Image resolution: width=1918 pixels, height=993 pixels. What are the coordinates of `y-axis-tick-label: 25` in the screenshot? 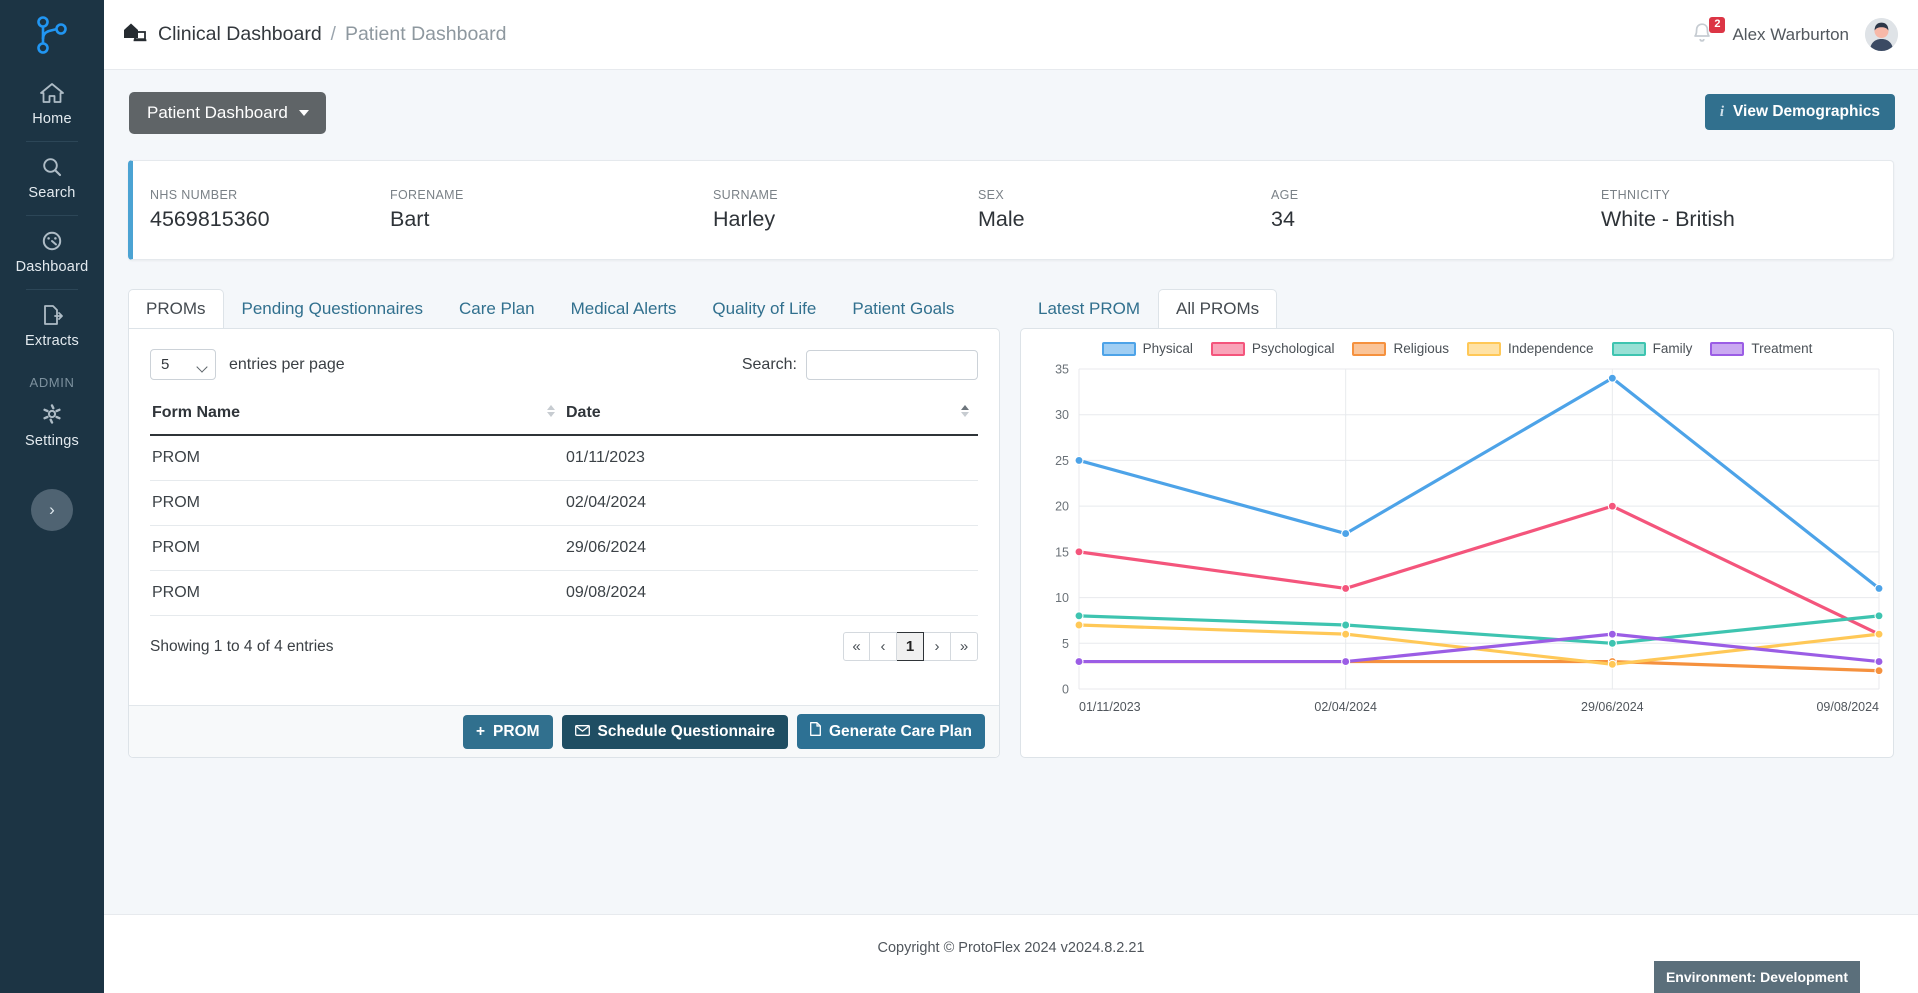 It's located at (1062, 461).